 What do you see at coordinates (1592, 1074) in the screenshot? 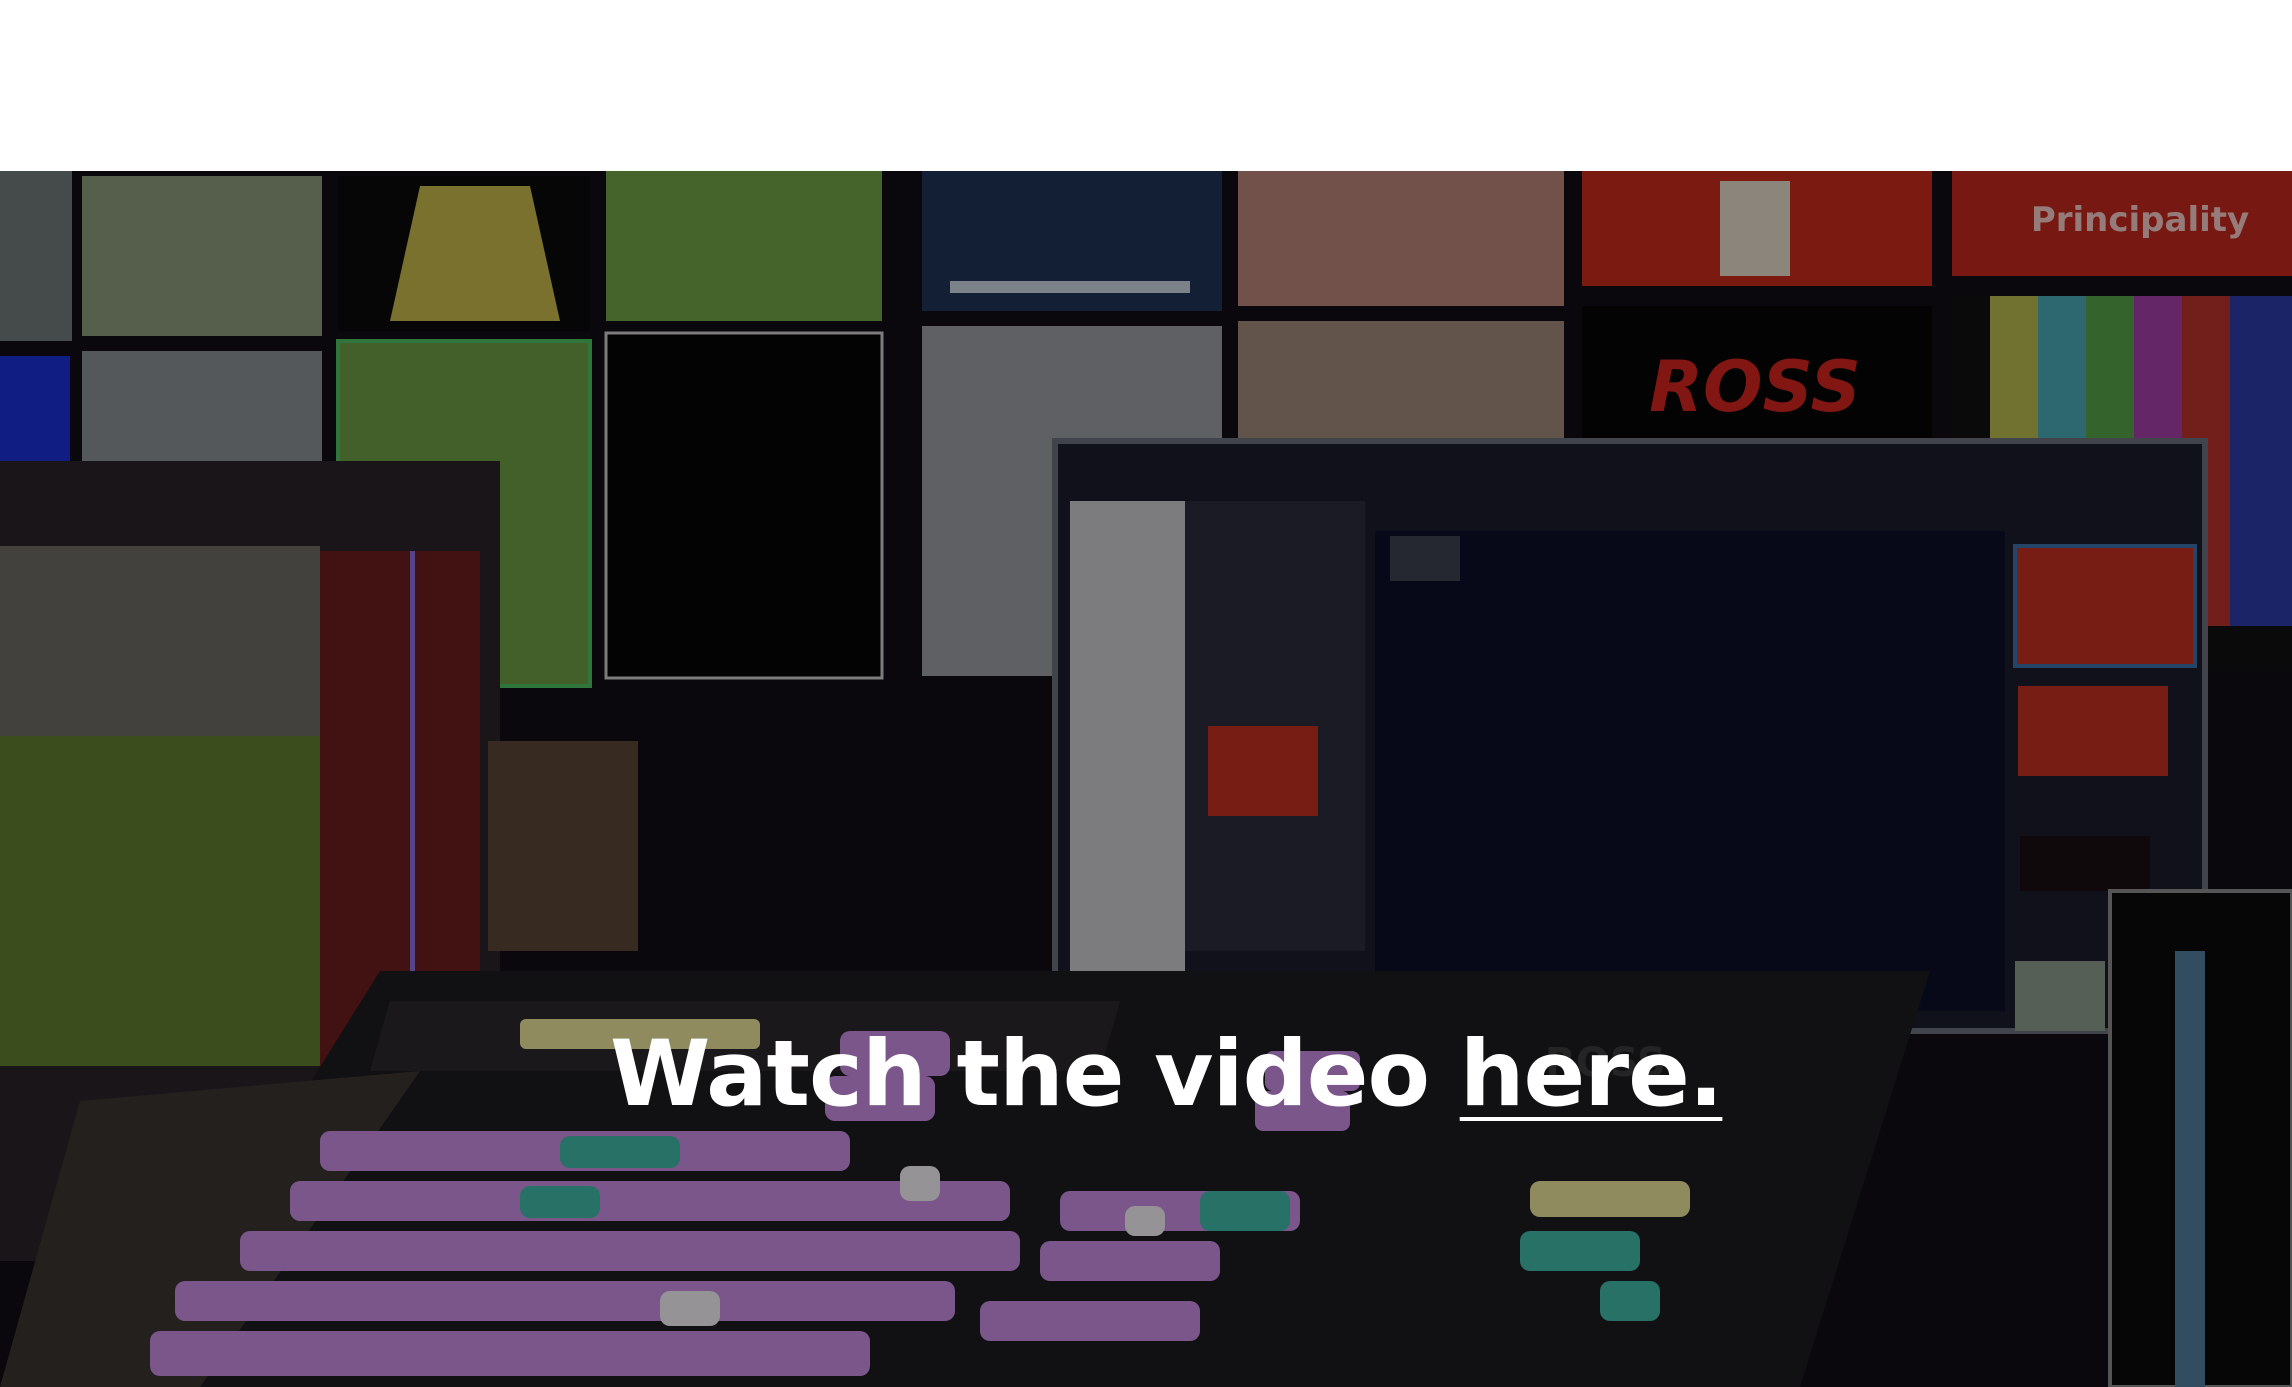
I see `watch-video-link: here.` at bounding box center [1592, 1074].